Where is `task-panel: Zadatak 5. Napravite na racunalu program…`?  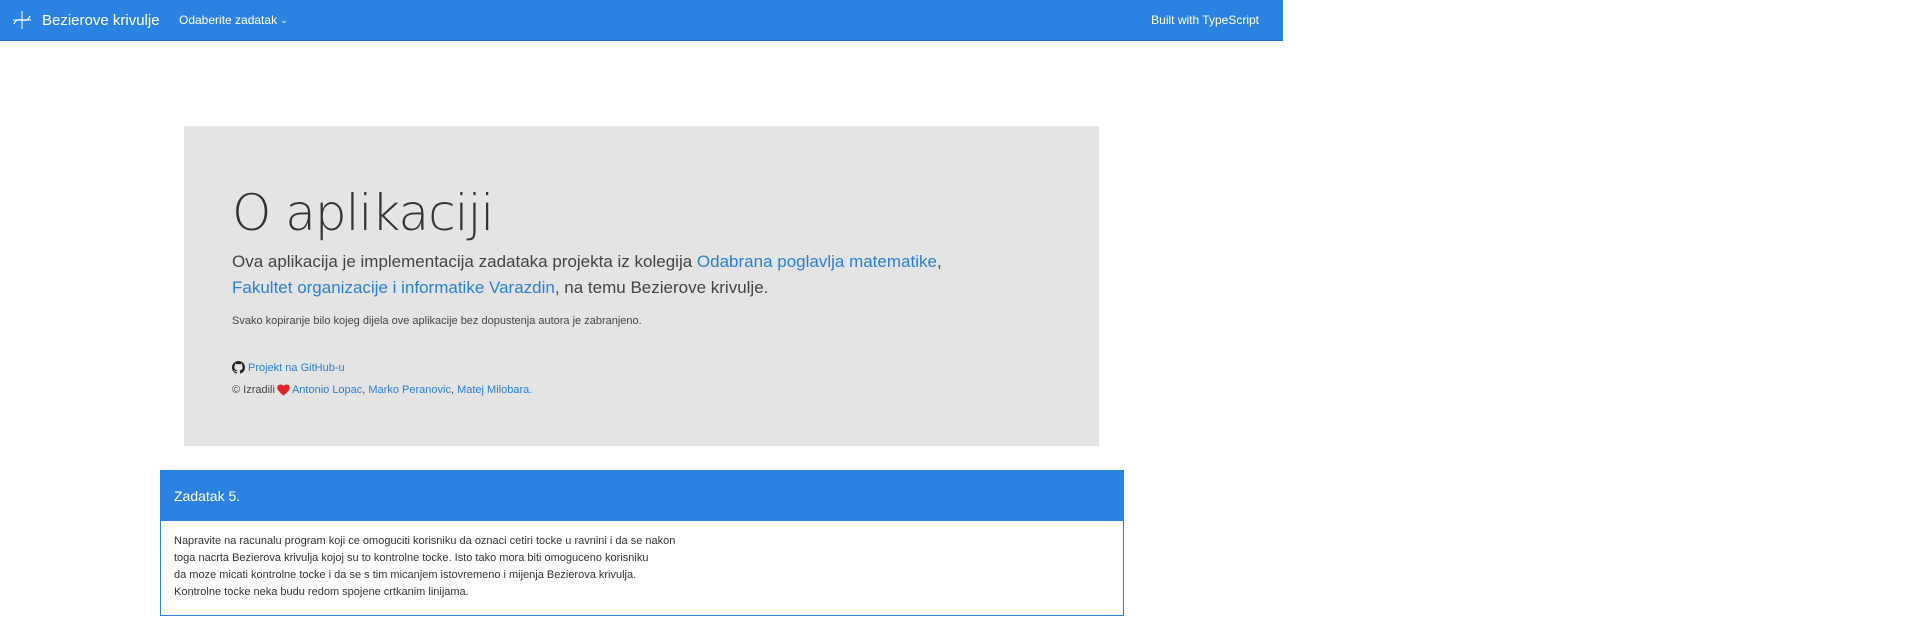
task-panel: Zadatak 5. Napravite na racunalu program… is located at coordinates (642, 543).